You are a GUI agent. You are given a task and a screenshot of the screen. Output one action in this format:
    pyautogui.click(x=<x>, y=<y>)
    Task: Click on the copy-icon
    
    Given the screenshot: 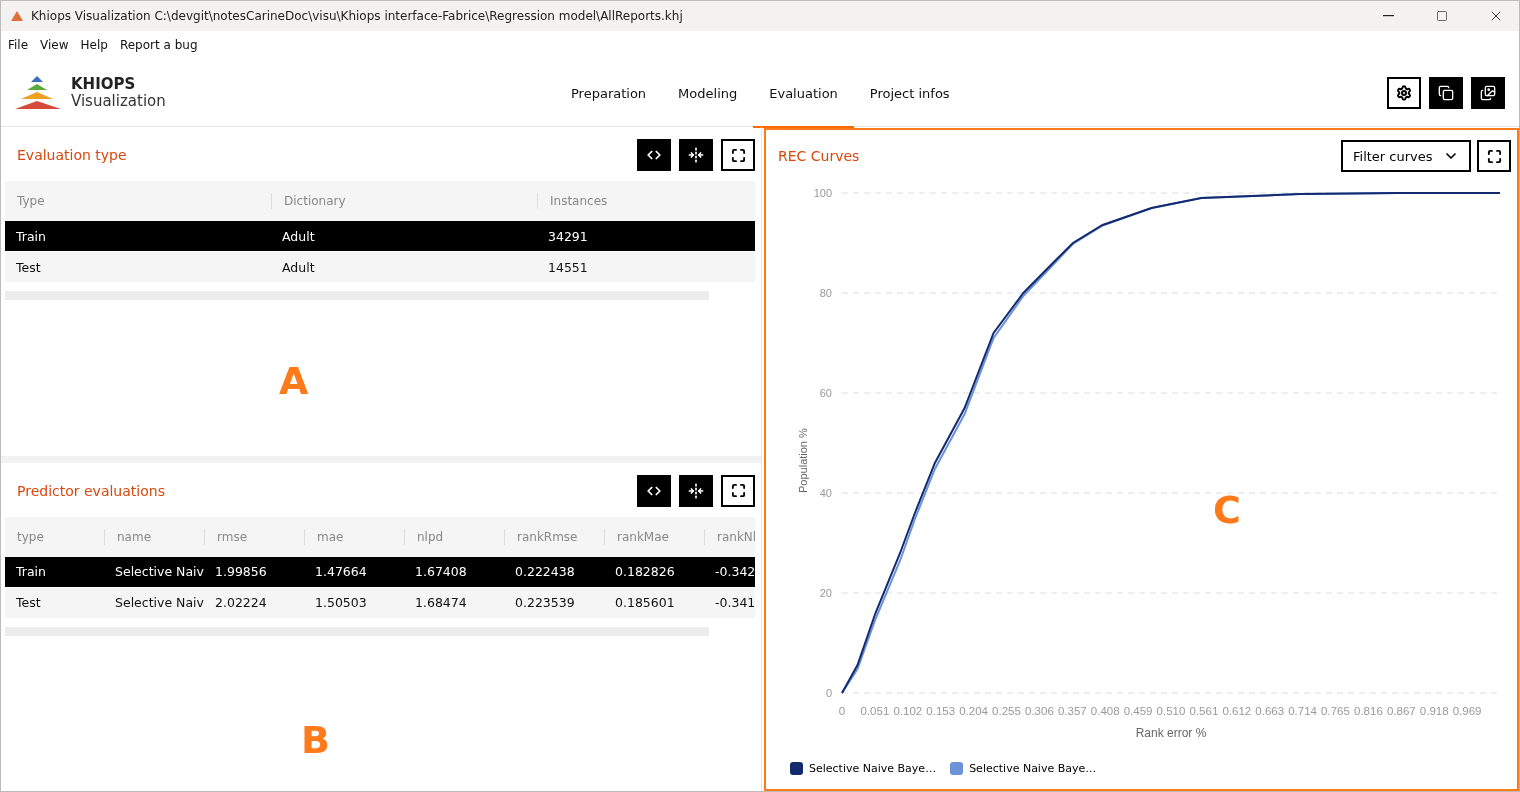 What is the action you would take?
    pyautogui.click(x=1446, y=92)
    